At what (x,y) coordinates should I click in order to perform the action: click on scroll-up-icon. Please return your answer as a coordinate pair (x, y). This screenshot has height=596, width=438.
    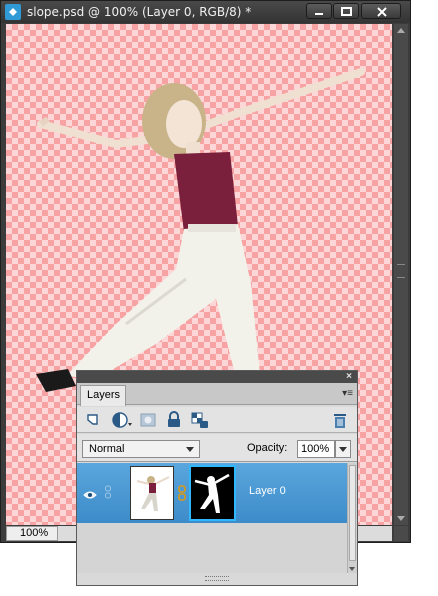
    Looking at the image, I should click on (401, 30).